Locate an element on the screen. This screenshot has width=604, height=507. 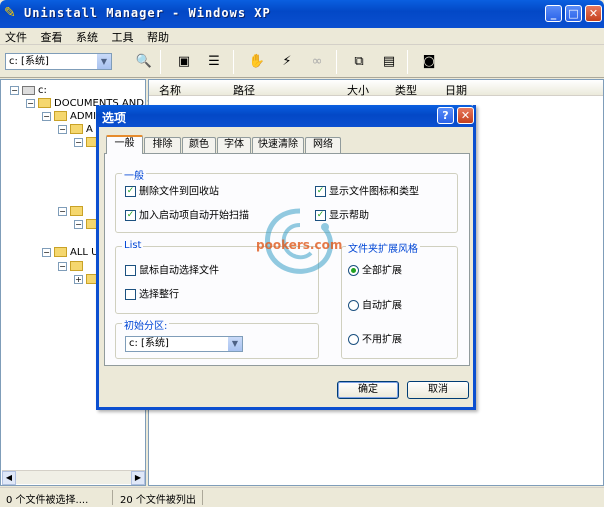
main-titlebar: ✎ Uninstall Manager - Windows XP _ □ ✕ is located at coordinates (302, 14).